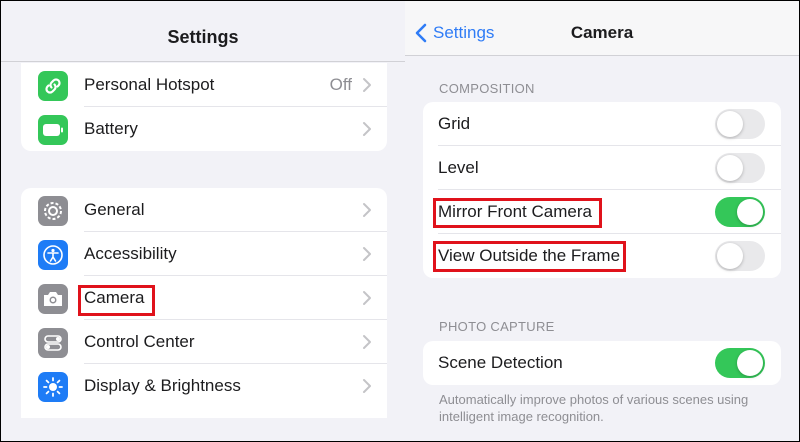 This screenshot has width=800, height=442. I want to click on settings-item-label: Battery, so click(111, 128).